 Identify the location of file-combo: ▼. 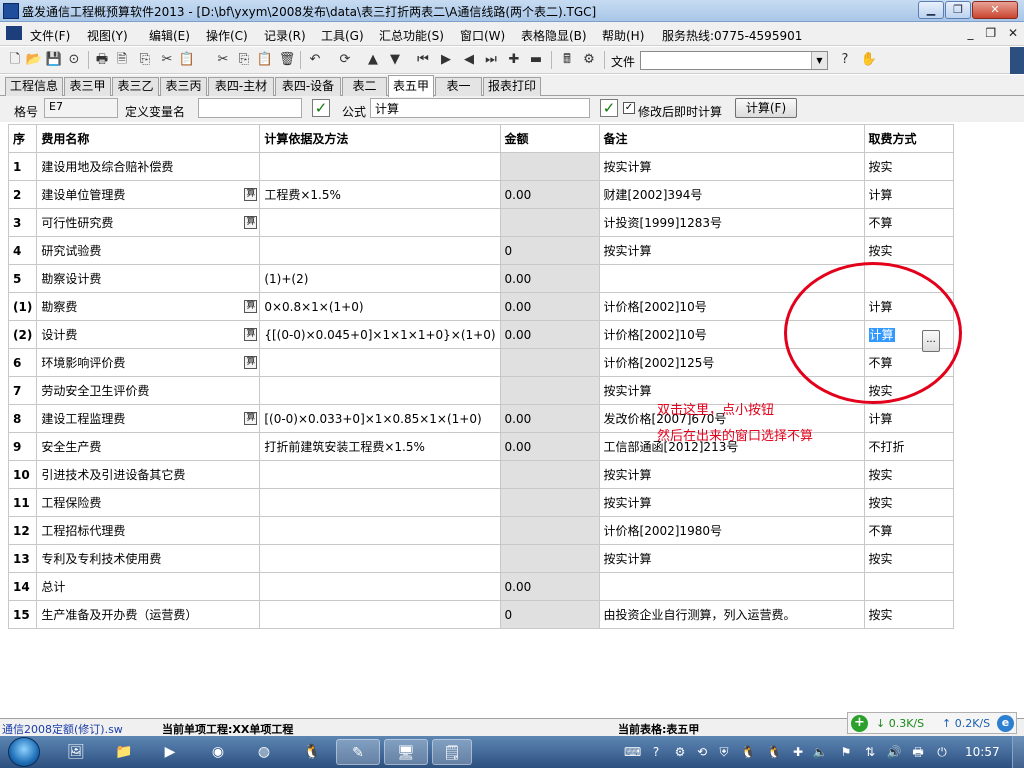
(734, 60).